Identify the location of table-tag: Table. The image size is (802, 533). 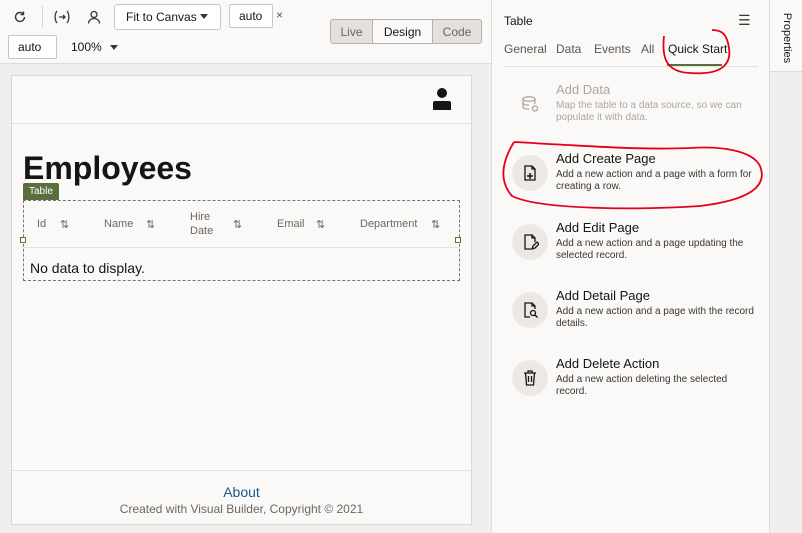
(41, 191).